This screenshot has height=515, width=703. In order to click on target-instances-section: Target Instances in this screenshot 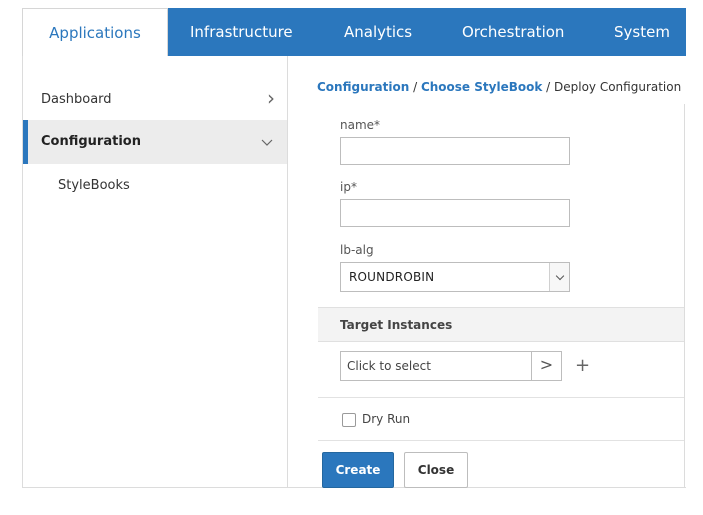, I will do `click(501, 324)`.